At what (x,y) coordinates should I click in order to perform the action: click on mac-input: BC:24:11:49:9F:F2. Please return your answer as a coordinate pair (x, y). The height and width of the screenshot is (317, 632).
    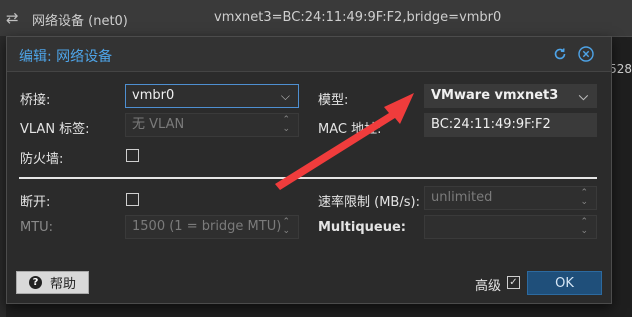
    Looking at the image, I should click on (510, 125).